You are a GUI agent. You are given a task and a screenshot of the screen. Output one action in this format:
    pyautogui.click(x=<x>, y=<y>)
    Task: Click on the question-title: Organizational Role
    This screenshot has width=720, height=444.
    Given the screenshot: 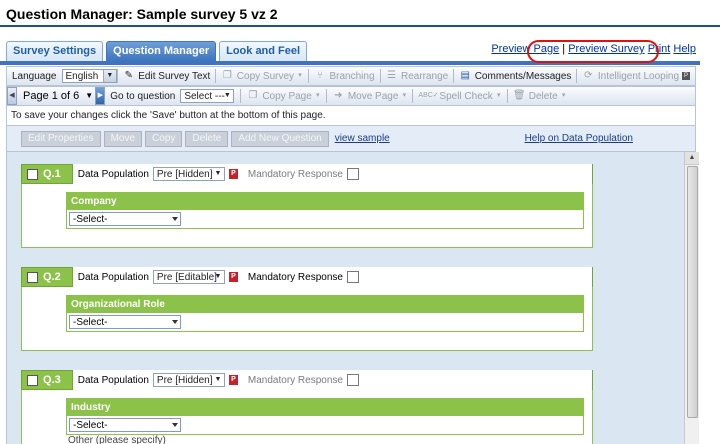 What is the action you would take?
    pyautogui.click(x=325, y=304)
    